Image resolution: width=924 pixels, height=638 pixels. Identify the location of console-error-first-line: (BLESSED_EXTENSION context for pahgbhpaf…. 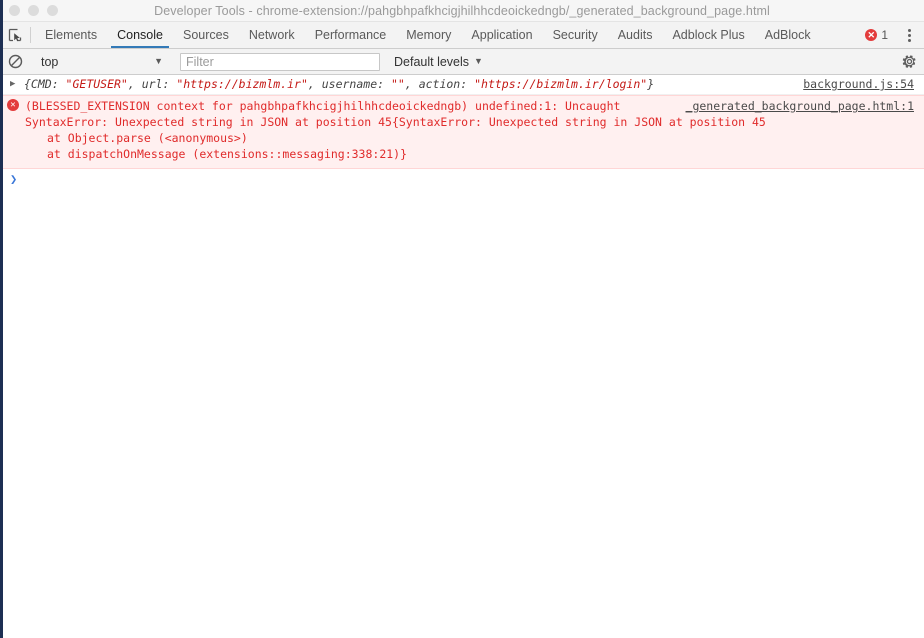
(462, 106).